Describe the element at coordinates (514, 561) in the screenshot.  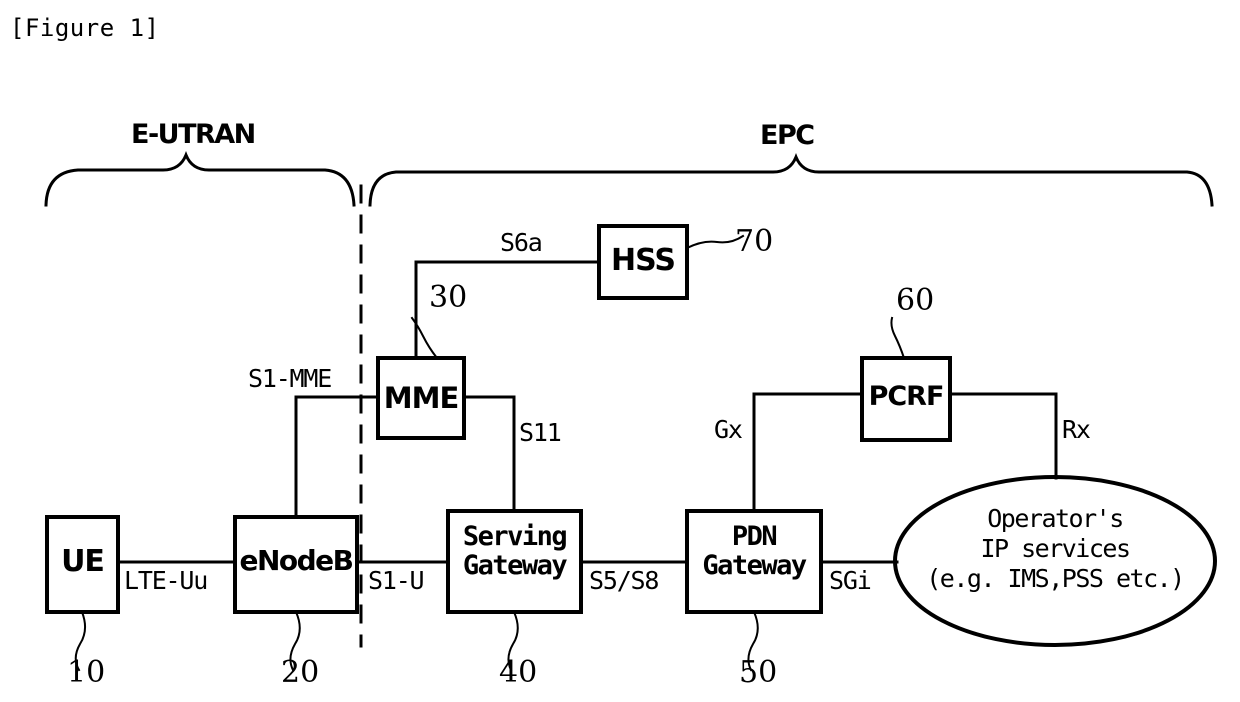
I see `box-serving-gateway` at that location.